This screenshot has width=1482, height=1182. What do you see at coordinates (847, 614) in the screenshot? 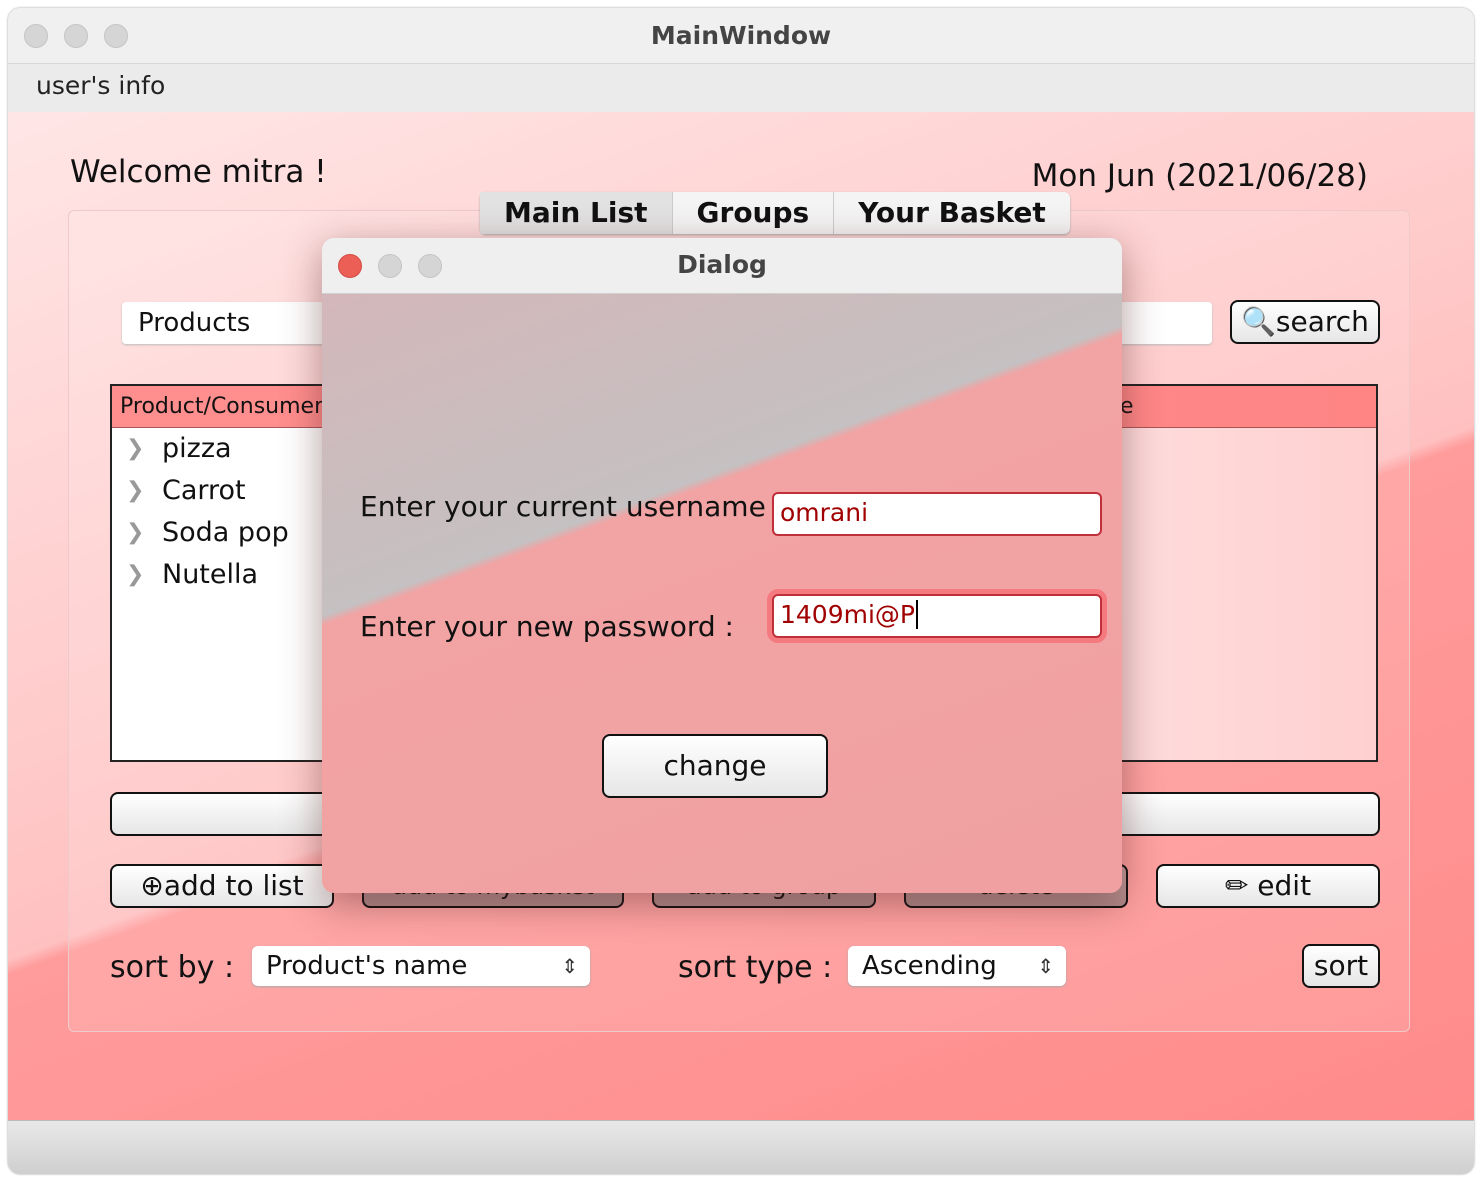
I see `password-value: 1409mi@P` at bounding box center [847, 614].